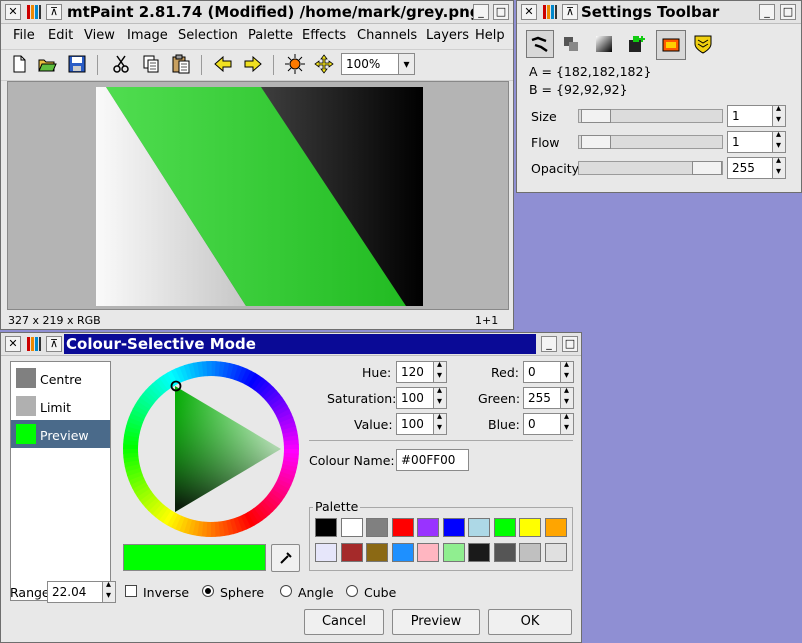 This screenshot has width=802, height=643. What do you see at coordinates (415, 424) in the screenshot?
I see `value-input: 100` at bounding box center [415, 424].